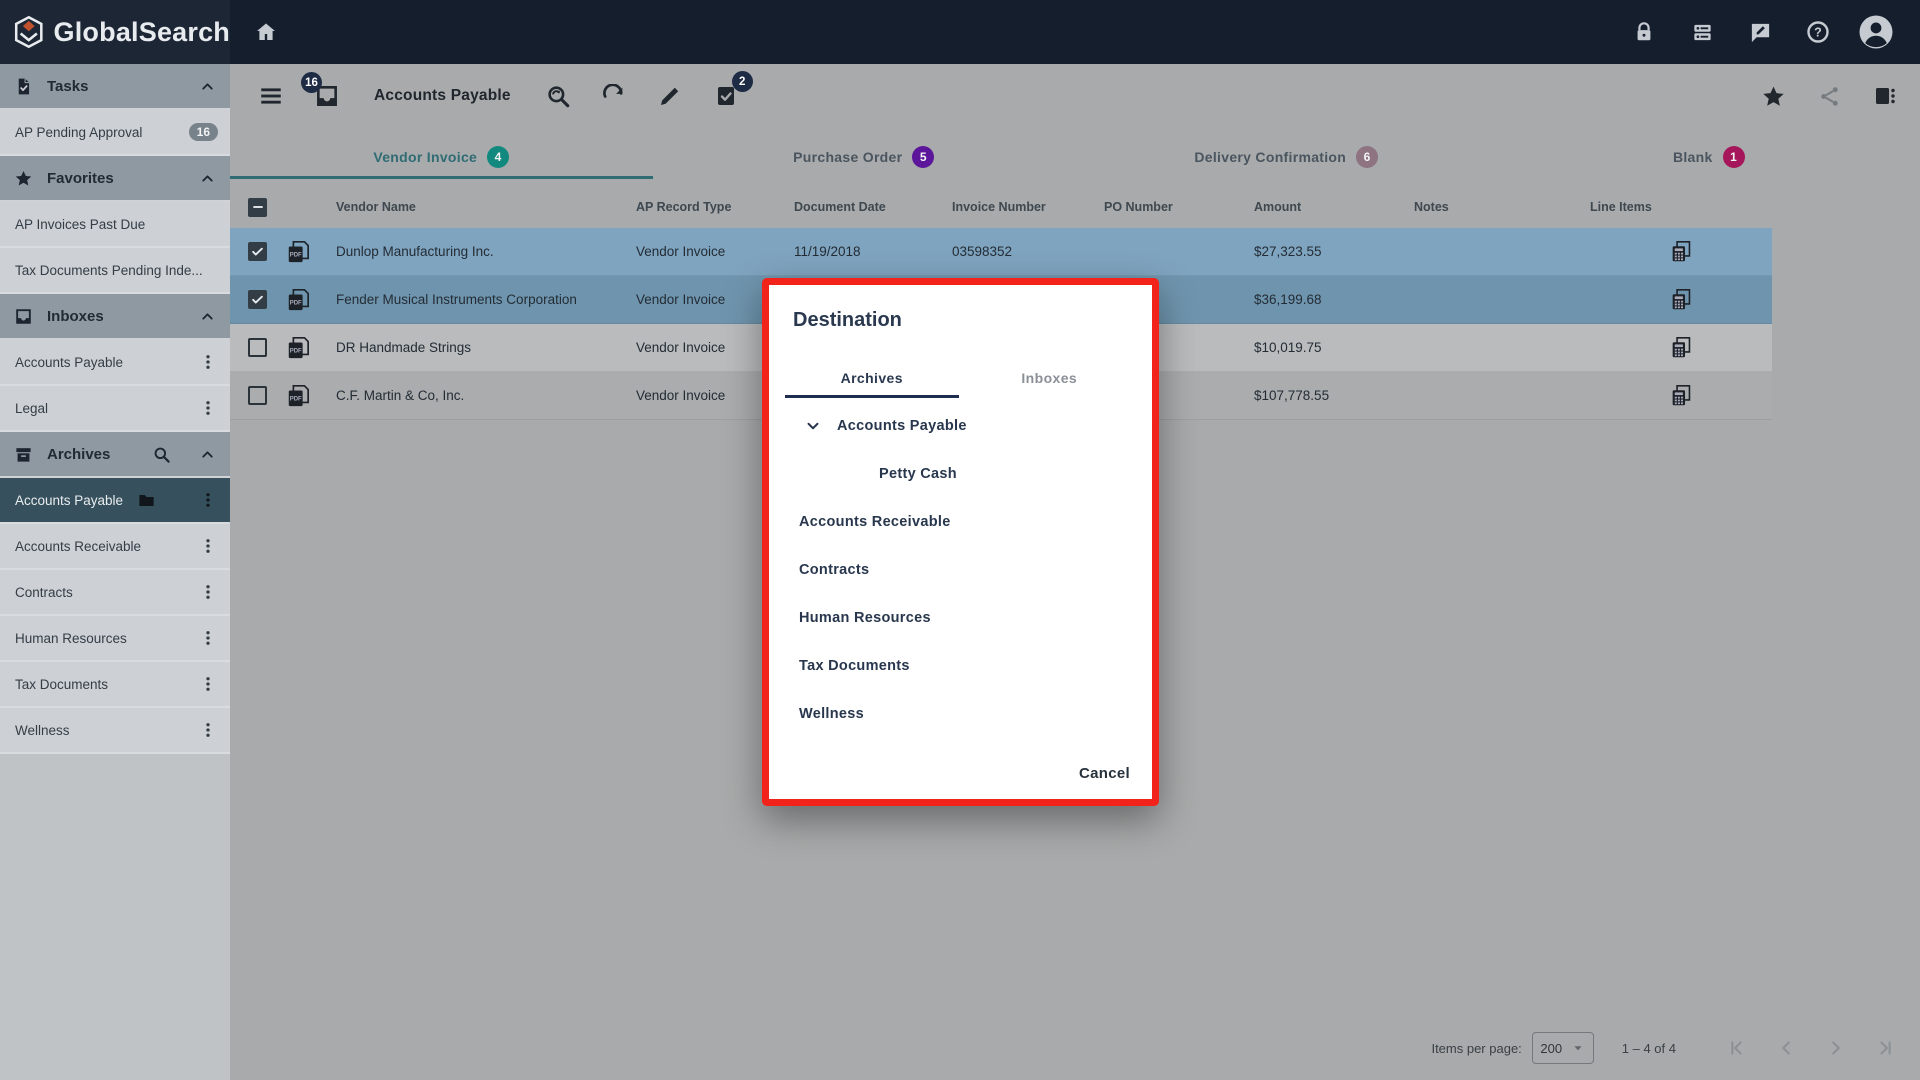  Describe the element at coordinates (115, 547) in the screenshot. I see `sidebar-item-archive-accounts-receivable: Accounts Receivable` at that location.